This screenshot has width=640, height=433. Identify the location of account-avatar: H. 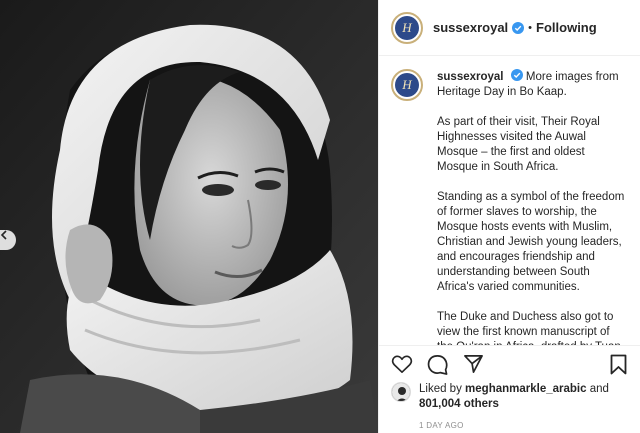
(407, 27).